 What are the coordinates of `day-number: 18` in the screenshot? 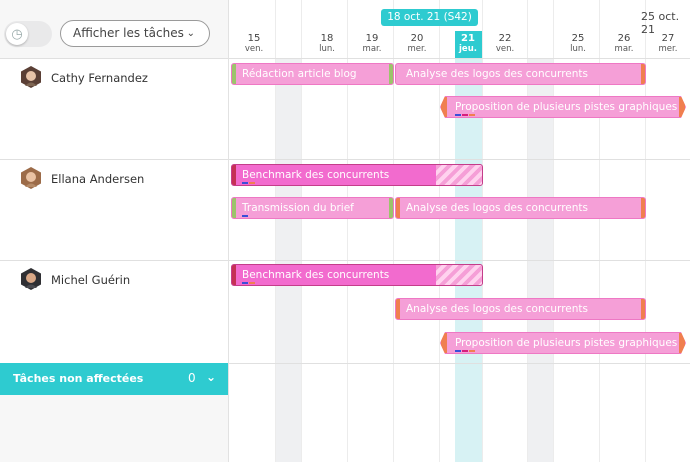 It's located at (327, 38).